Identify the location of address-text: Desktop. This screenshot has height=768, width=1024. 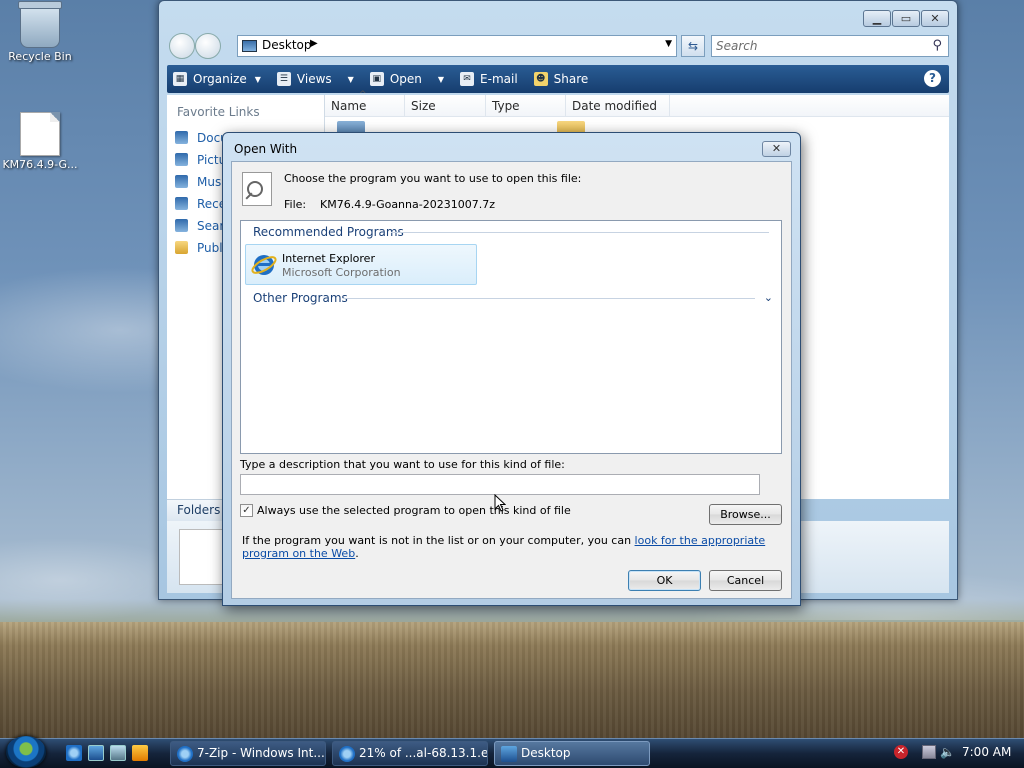
(287, 45).